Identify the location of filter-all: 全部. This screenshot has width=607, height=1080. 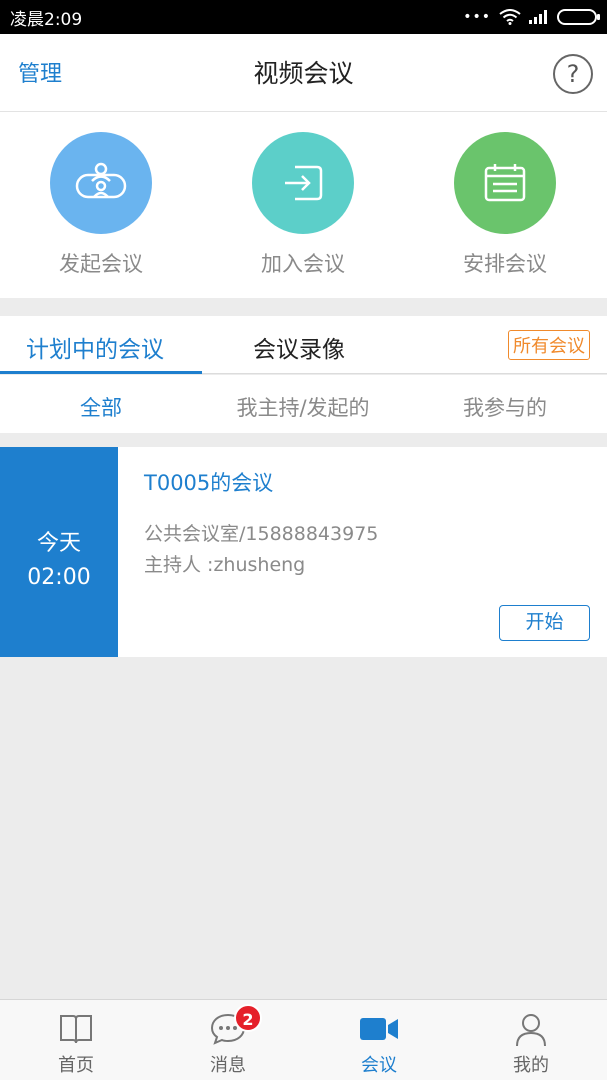
(101, 407).